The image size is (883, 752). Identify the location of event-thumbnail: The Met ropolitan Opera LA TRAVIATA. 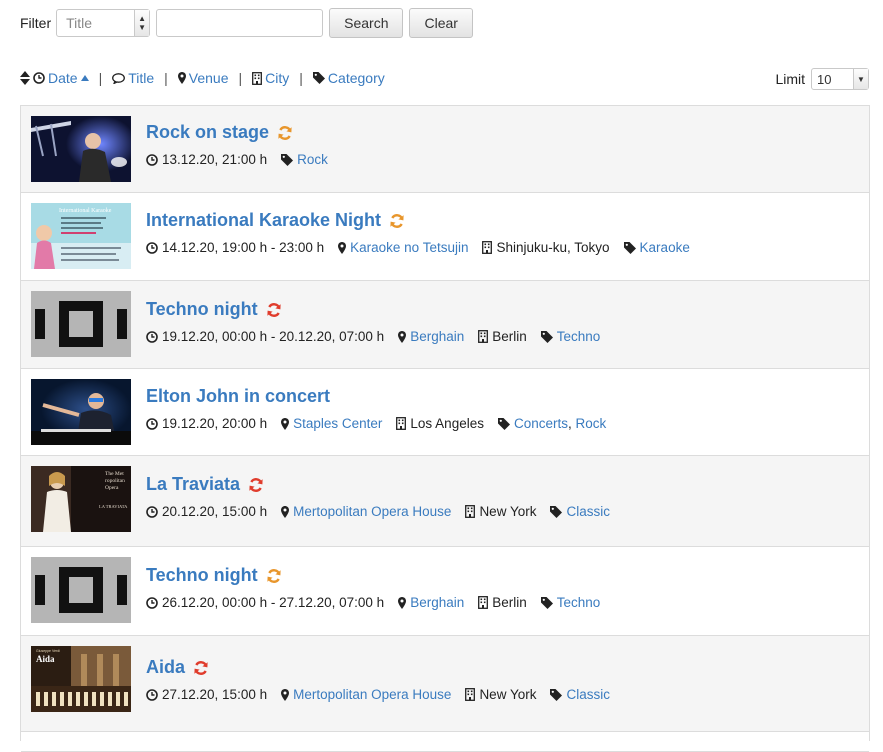
(81, 499).